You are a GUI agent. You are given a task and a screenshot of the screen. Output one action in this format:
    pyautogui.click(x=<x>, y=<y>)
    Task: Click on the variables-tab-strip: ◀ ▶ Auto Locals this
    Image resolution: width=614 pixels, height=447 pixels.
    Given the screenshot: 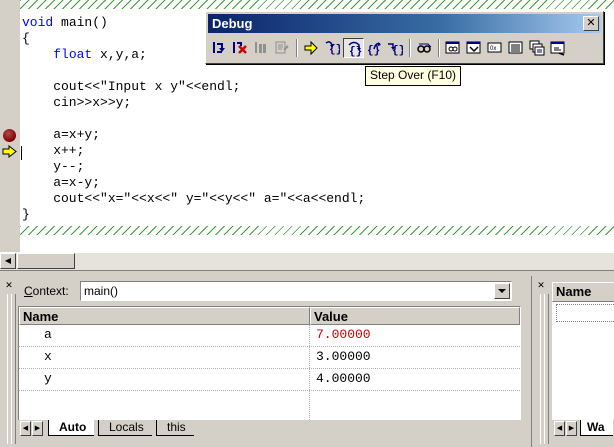 What is the action you would take?
    pyautogui.click(x=269, y=429)
    